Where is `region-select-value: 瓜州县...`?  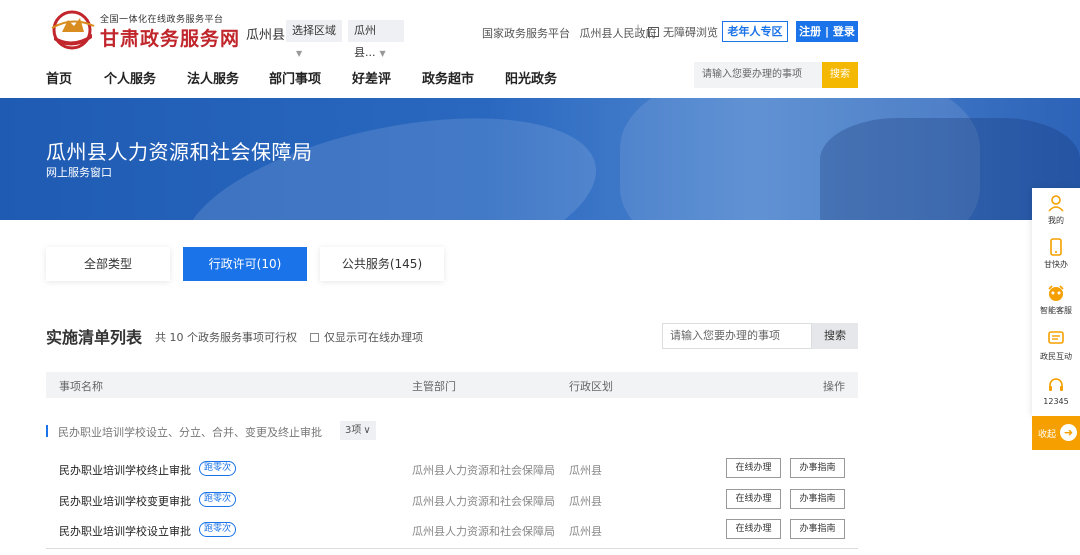
region-select-value: 瓜州县... is located at coordinates (365, 41).